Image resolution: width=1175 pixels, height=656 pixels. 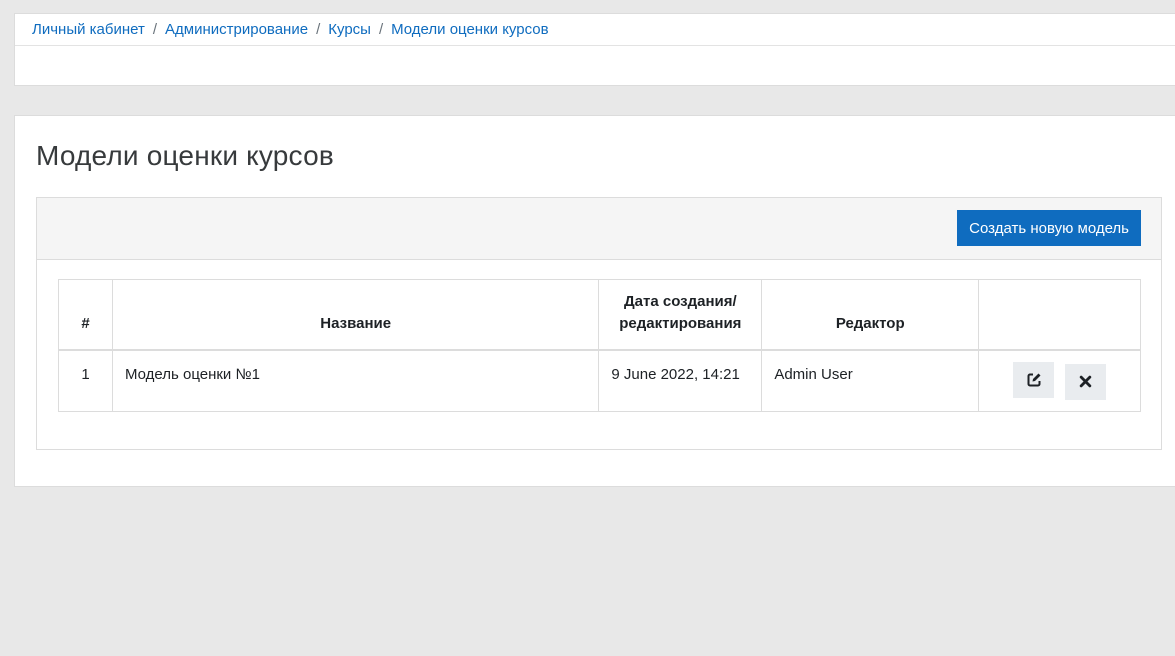 I want to click on create-model-button: Создать новую модель, so click(x=1049, y=228).